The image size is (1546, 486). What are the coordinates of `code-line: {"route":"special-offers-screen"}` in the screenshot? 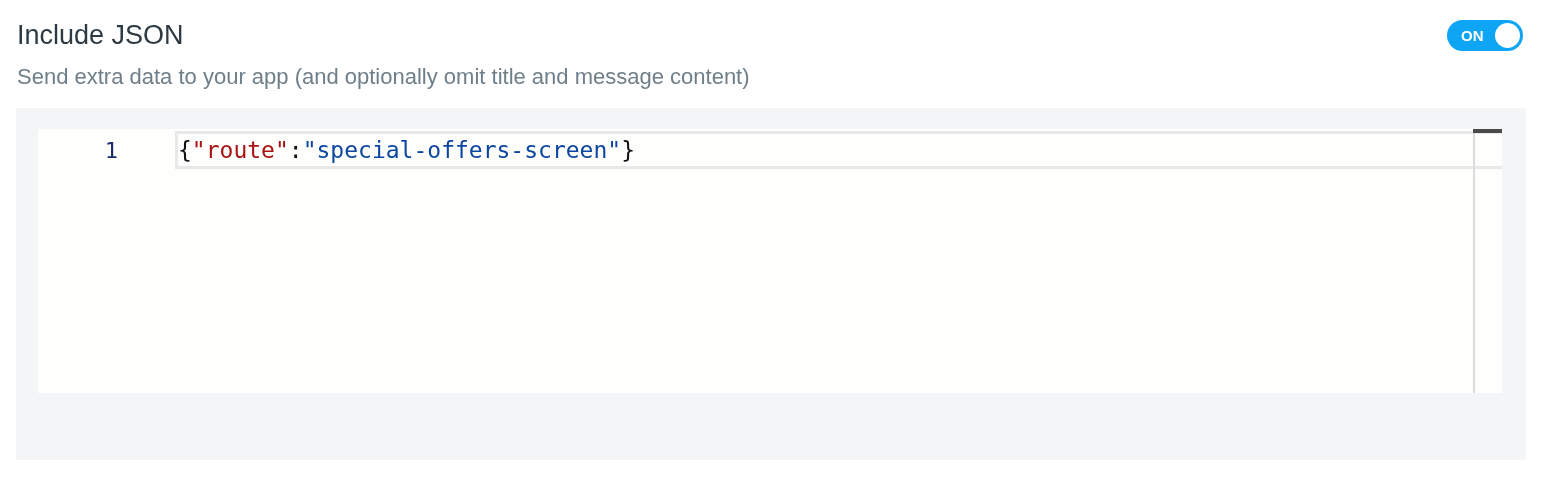 It's located at (838, 150).